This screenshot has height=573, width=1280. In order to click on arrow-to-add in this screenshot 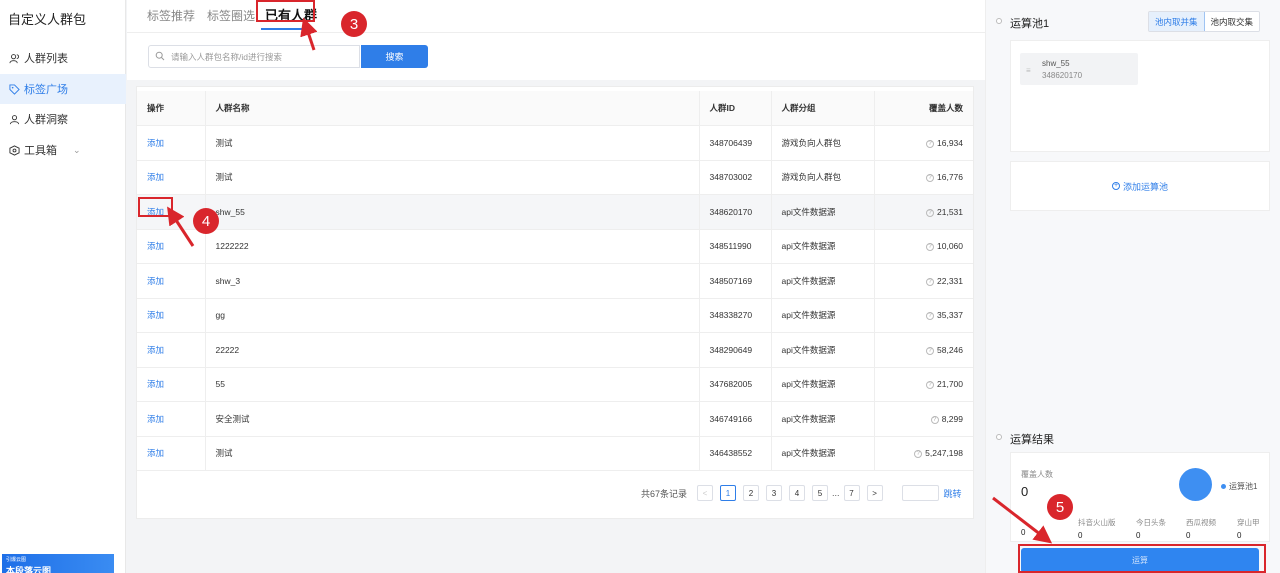, I will do `click(181, 226)`.